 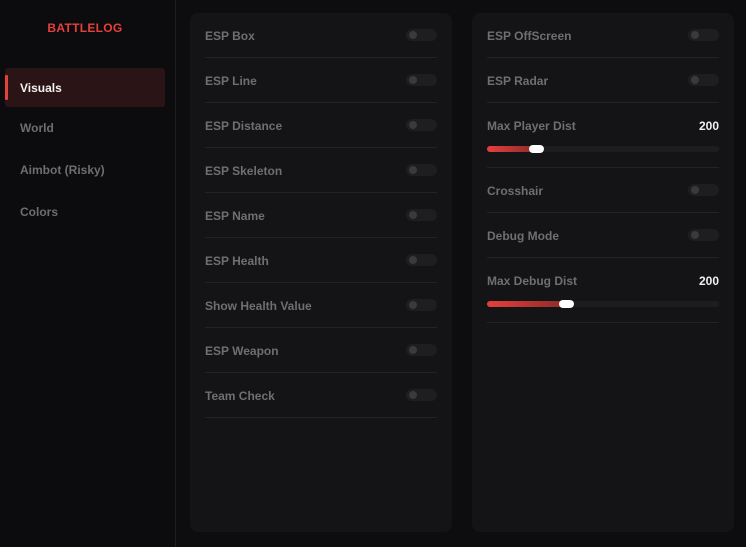 I want to click on esp-line-toggle, so click(x=421, y=80).